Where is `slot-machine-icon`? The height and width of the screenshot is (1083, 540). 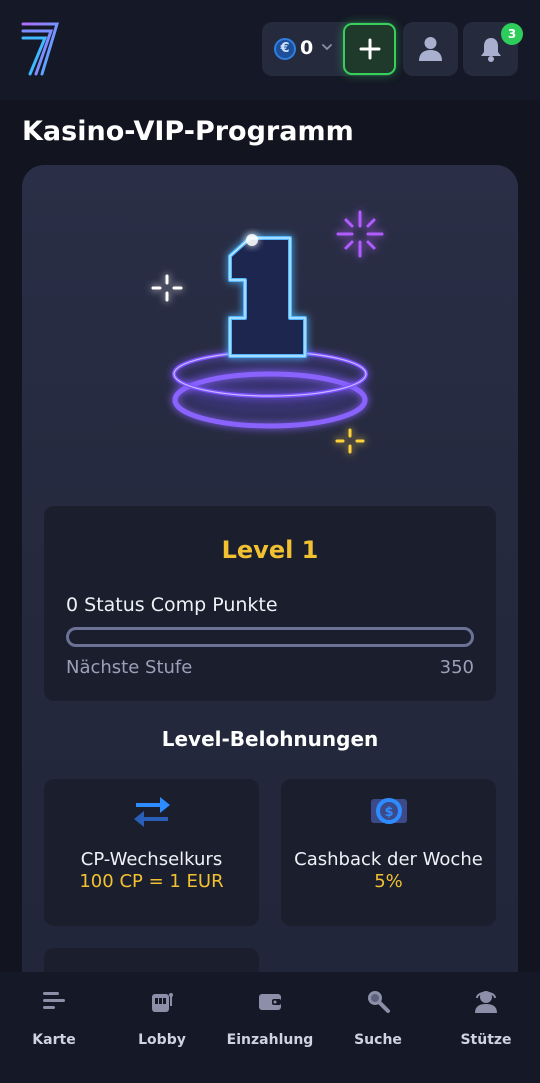
slot-machine-icon is located at coordinates (162, 1002).